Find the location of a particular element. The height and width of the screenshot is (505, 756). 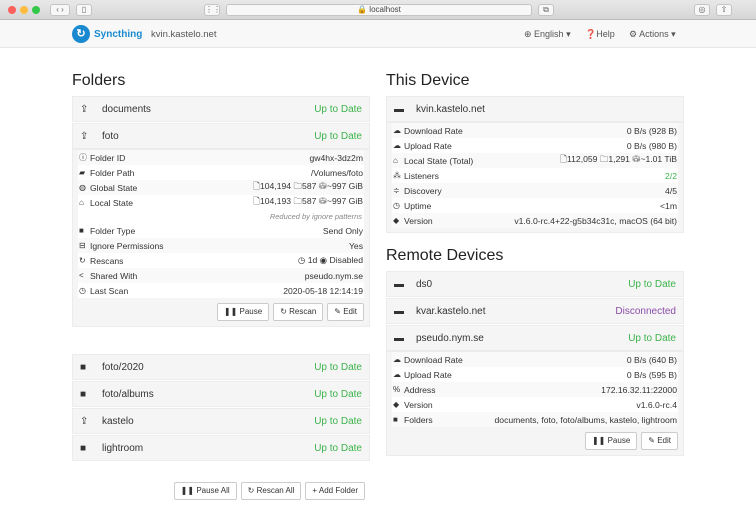

privacy-icon: ◎ is located at coordinates (702, 10).